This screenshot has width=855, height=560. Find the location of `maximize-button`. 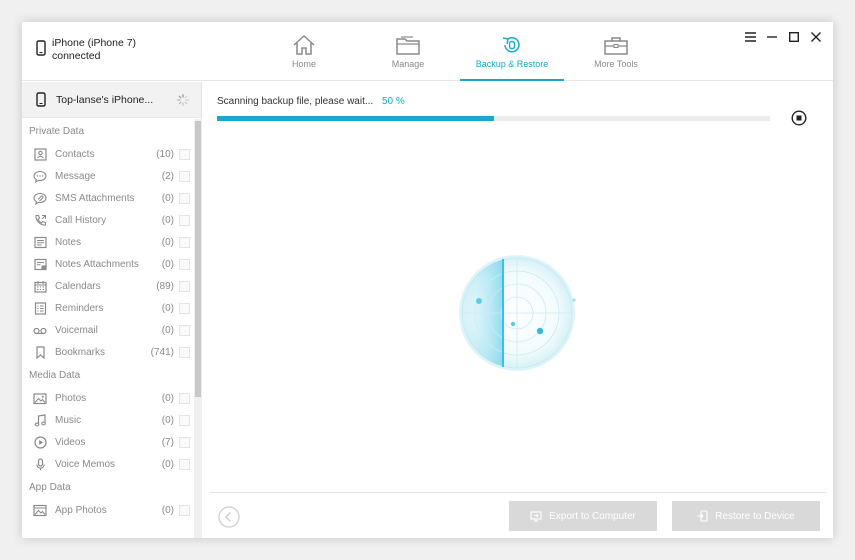

maximize-button is located at coordinates (794, 37).